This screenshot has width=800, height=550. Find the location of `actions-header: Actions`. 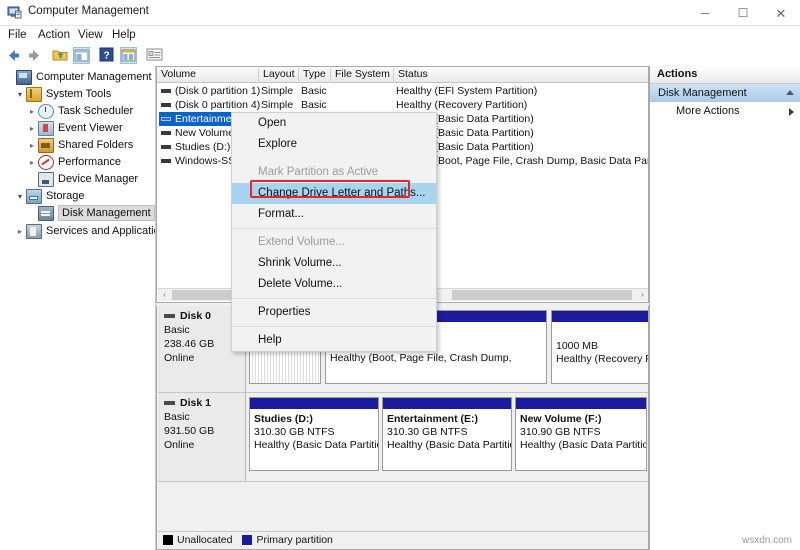

actions-header: Actions is located at coordinates (725, 75).